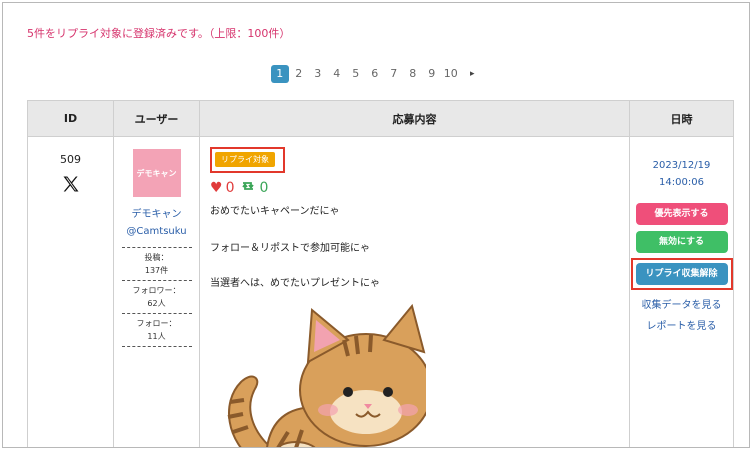 The width and height of the screenshot is (754, 450). Describe the element at coordinates (70, 118) in the screenshot. I see `header-id: ID` at that location.